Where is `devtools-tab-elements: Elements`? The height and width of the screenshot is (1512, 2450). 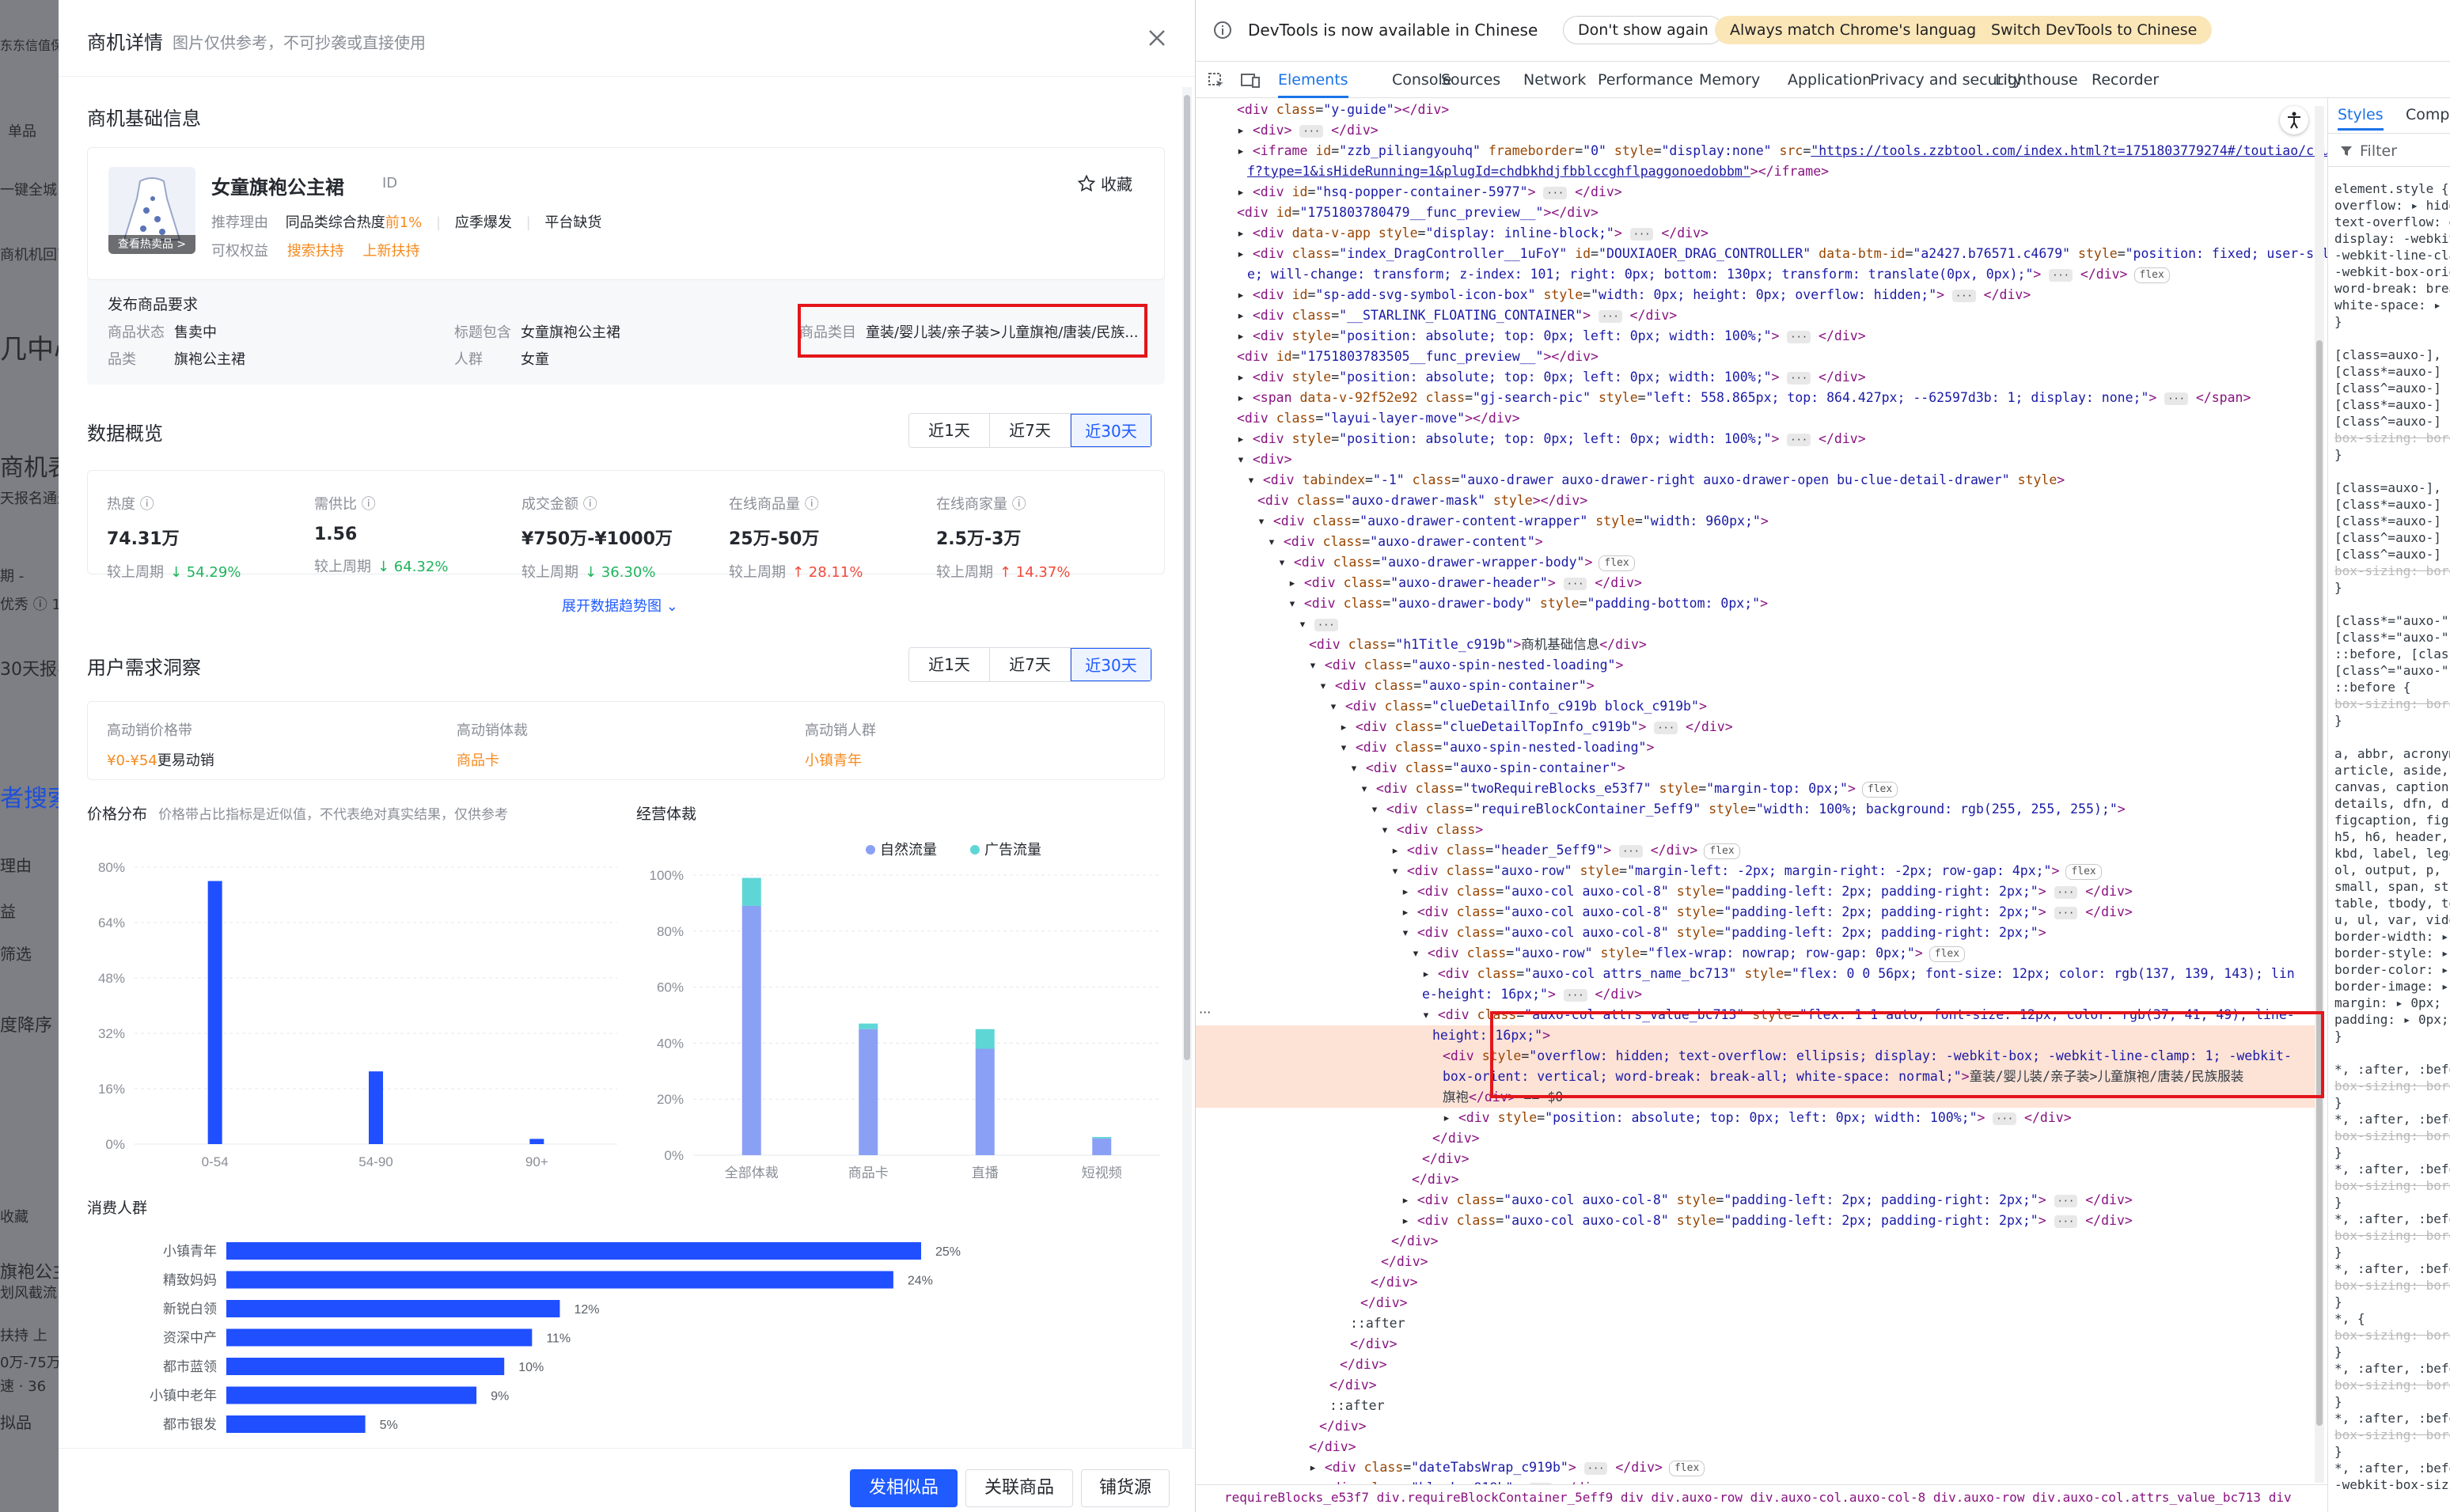
devtools-tab-elements: Elements is located at coordinates (1313, 80).